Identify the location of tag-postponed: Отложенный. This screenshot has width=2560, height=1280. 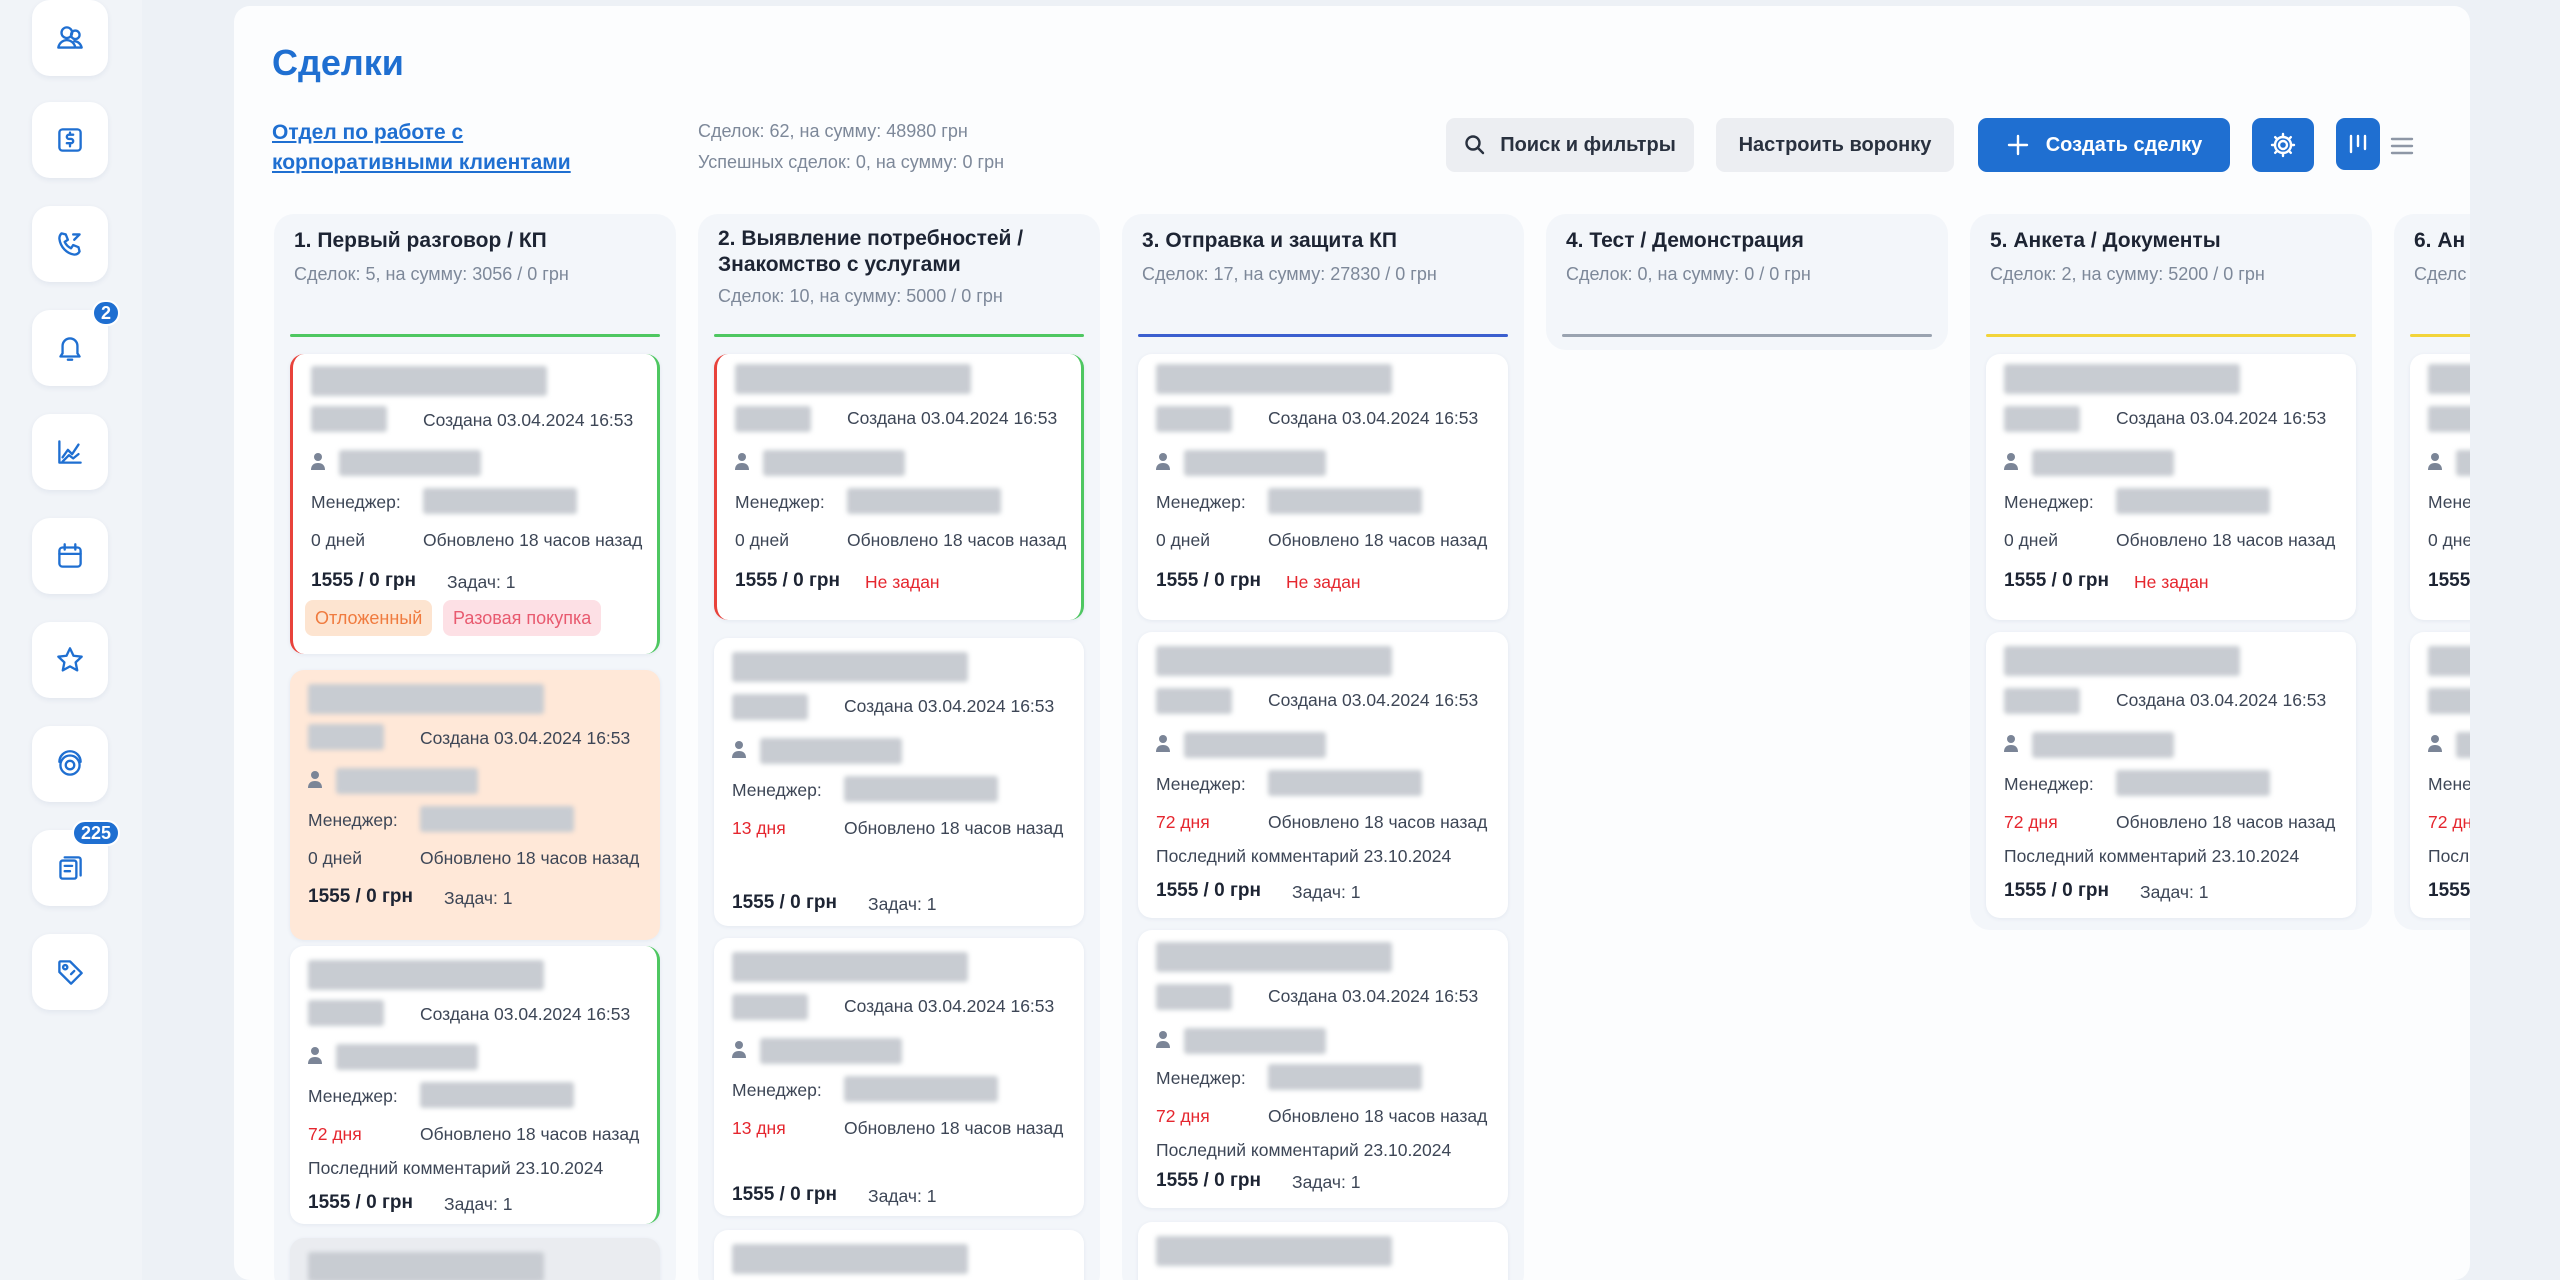
(369, 618).